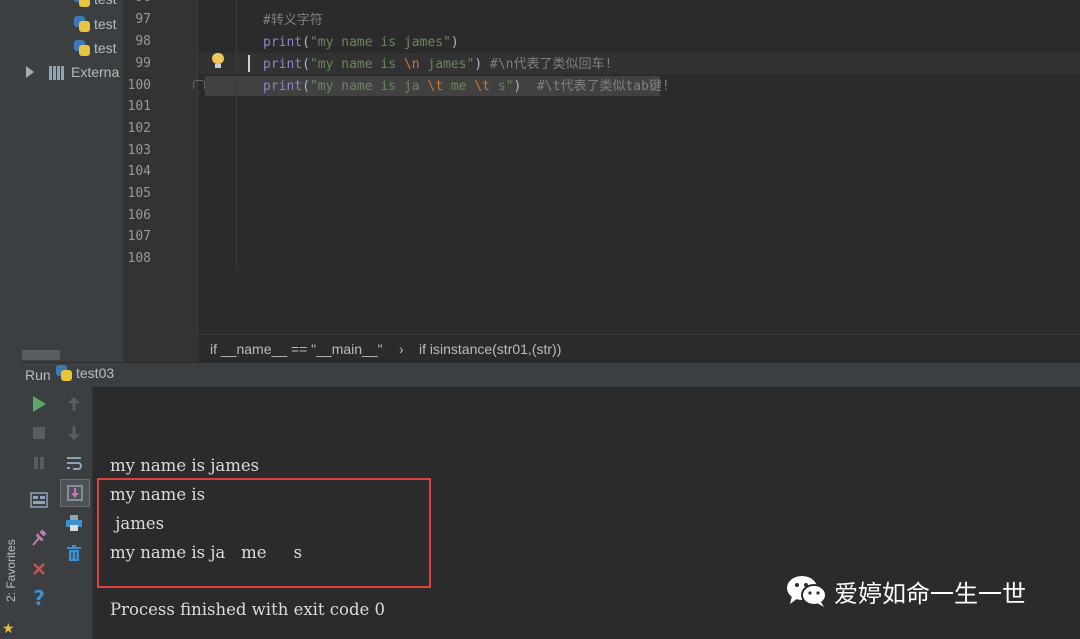  What do you see at coordinates (603, 86) in the screenshot?
I see `code-comment: #\t代表了类似tab键!` at bounding box center [603, 86].